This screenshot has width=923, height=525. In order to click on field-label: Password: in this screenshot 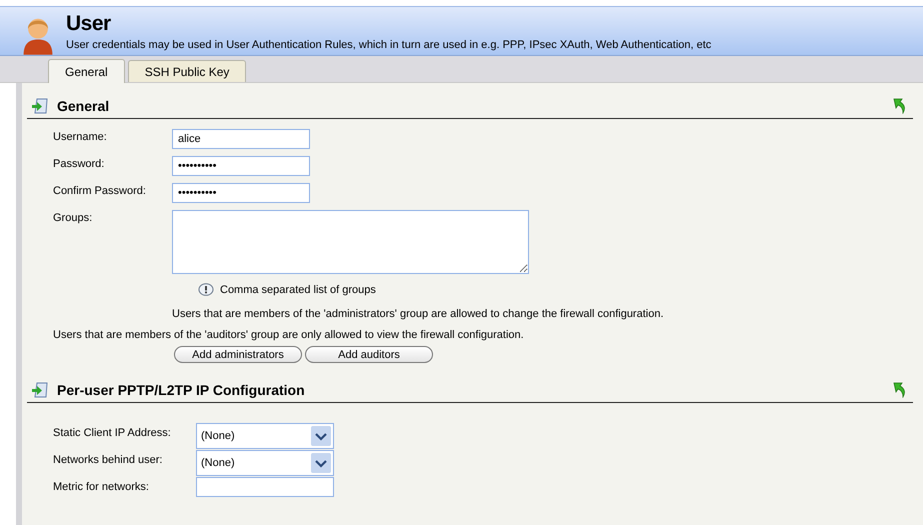, I will do `click(79, 163)`.